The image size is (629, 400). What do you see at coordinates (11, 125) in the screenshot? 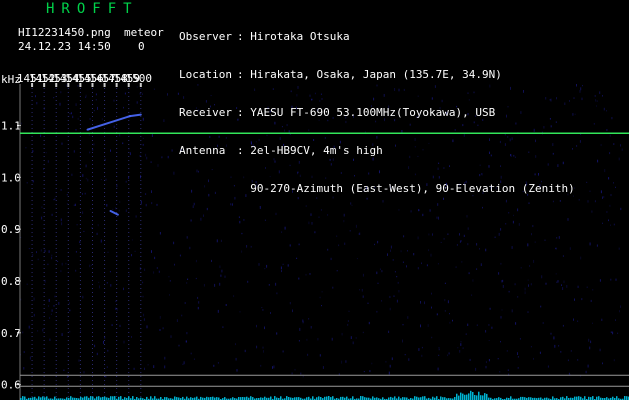
I see `y-tick-label: 1.1` at bounding box center [11, 125].